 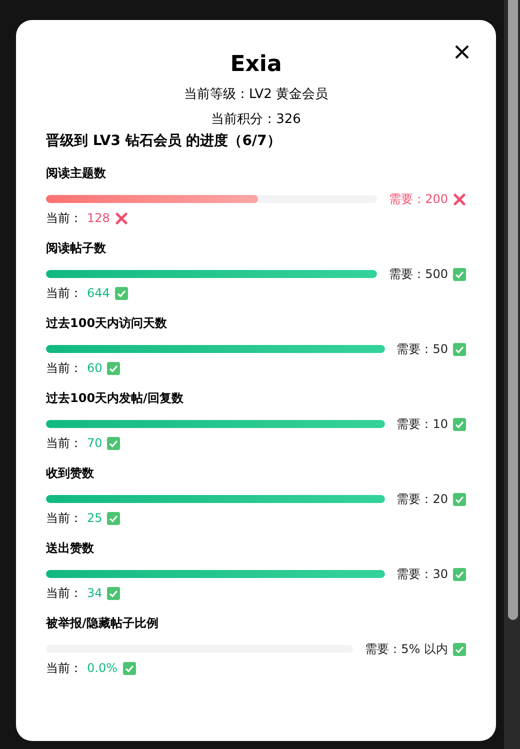 I want to click on current-value: 25, so click(x=94, y=518).